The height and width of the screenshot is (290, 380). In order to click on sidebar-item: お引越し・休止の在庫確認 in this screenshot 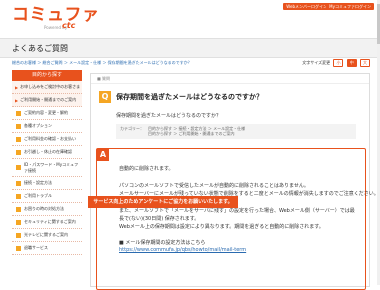, I will do `click(47, 152)`.